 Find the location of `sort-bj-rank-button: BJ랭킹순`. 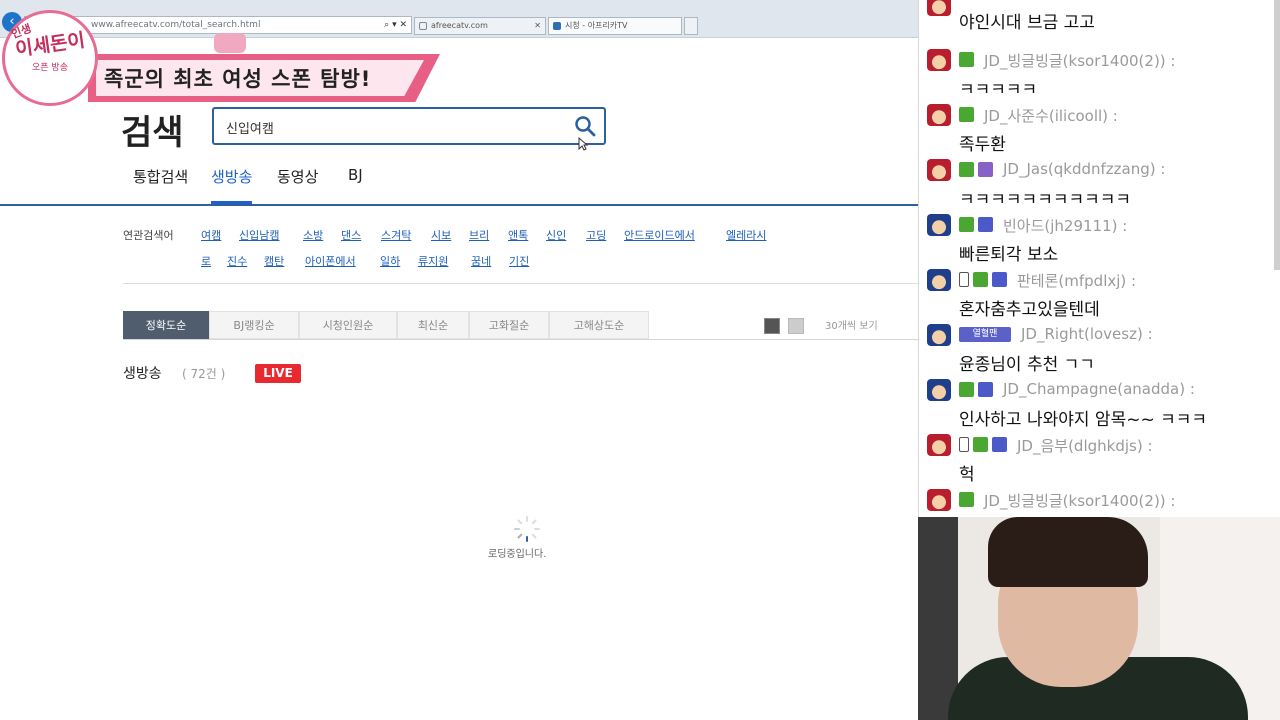

sort-bj-rank-button: BJ랭킹순 is located at coordinates (254, 325).